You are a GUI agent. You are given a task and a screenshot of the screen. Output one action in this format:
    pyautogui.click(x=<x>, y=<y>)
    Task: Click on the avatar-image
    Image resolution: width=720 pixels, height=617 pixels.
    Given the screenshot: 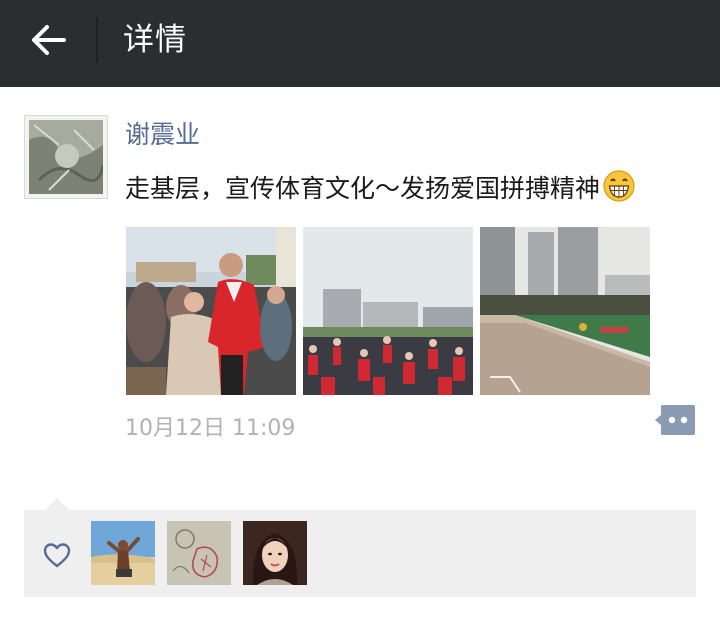 What is the action you would take?
    pyautogui.click(x=66, y=157)
    